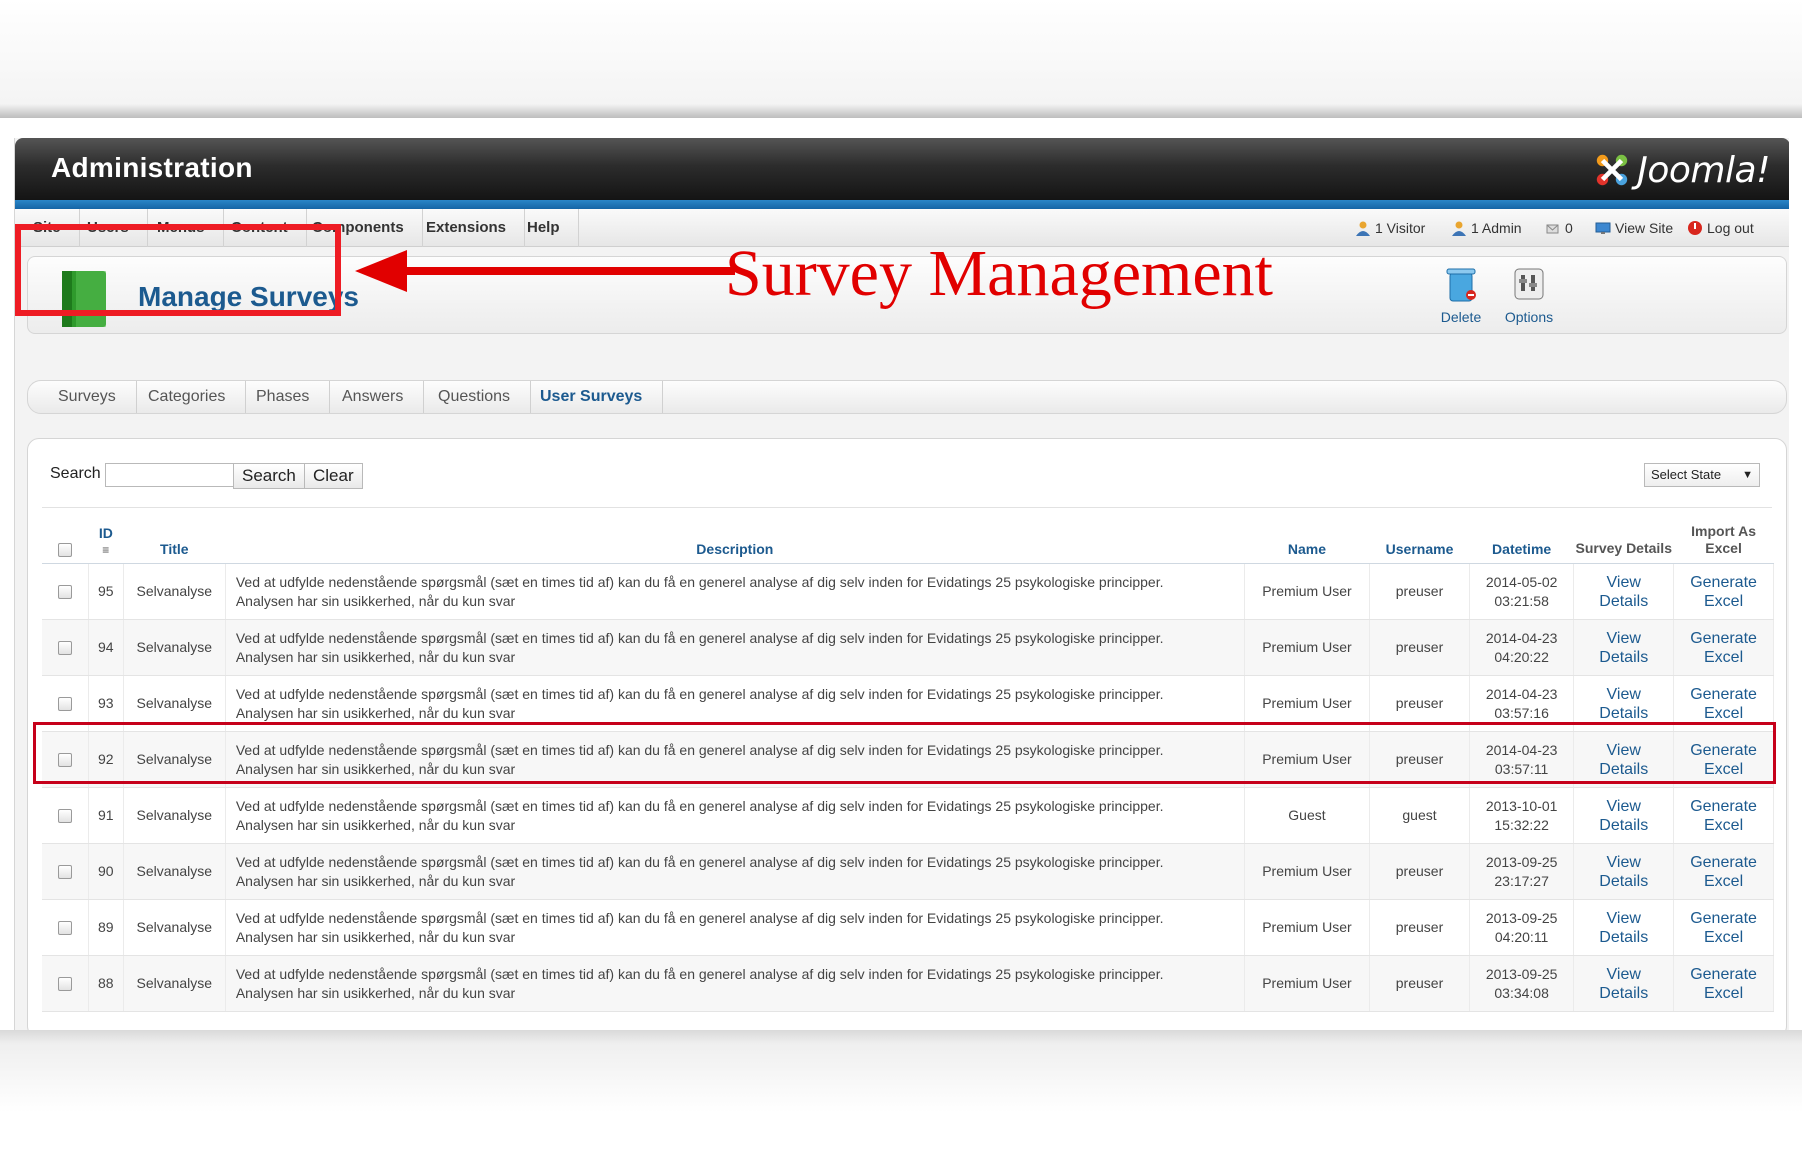 The height and width of the screenshot is (1168, 1802). Describe the element at coordinates (87, 397) in the screenshot. I see `tab-surveys: Surveys` at that location.